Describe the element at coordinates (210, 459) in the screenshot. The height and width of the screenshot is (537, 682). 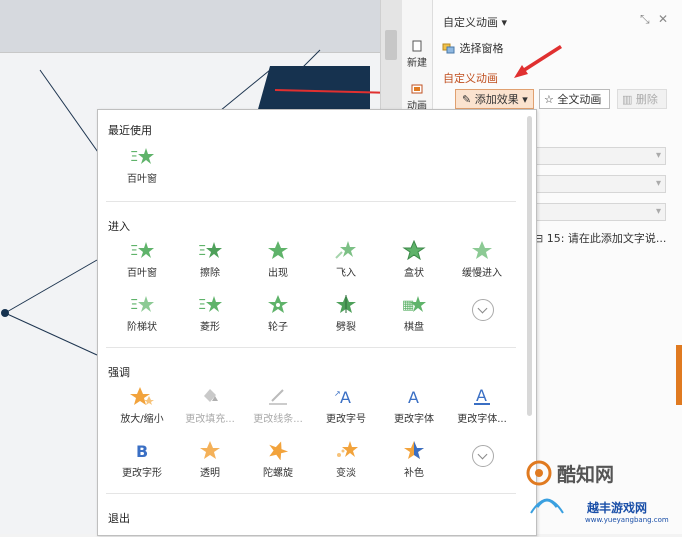
I see `effect-transparency: 透明` at that location.